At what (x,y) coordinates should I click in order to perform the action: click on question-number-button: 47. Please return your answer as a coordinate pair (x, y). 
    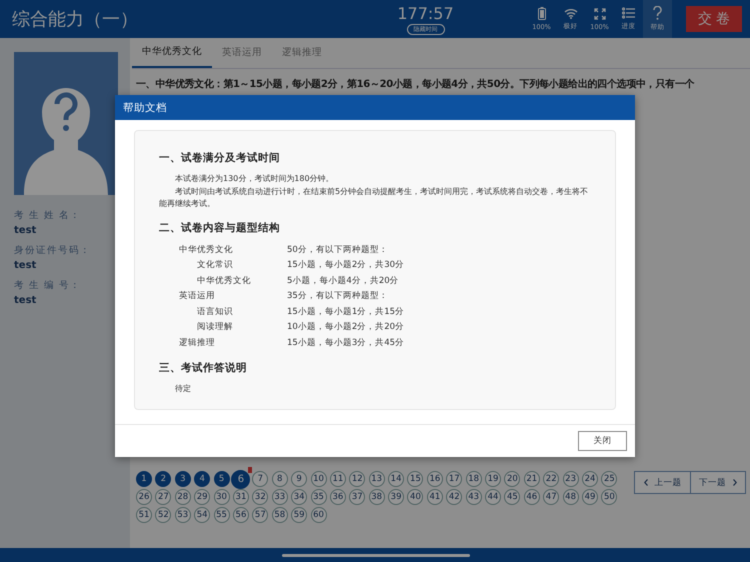
    Looking at the image, I should click on (551, 497).